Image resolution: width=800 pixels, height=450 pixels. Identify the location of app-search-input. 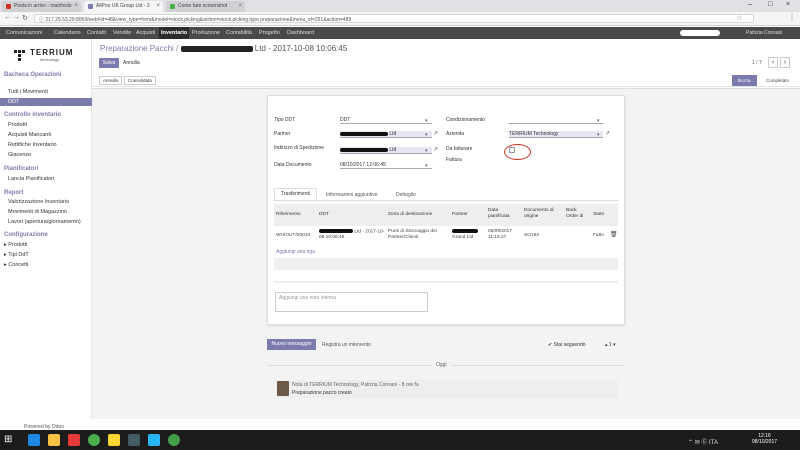
(700, 33).